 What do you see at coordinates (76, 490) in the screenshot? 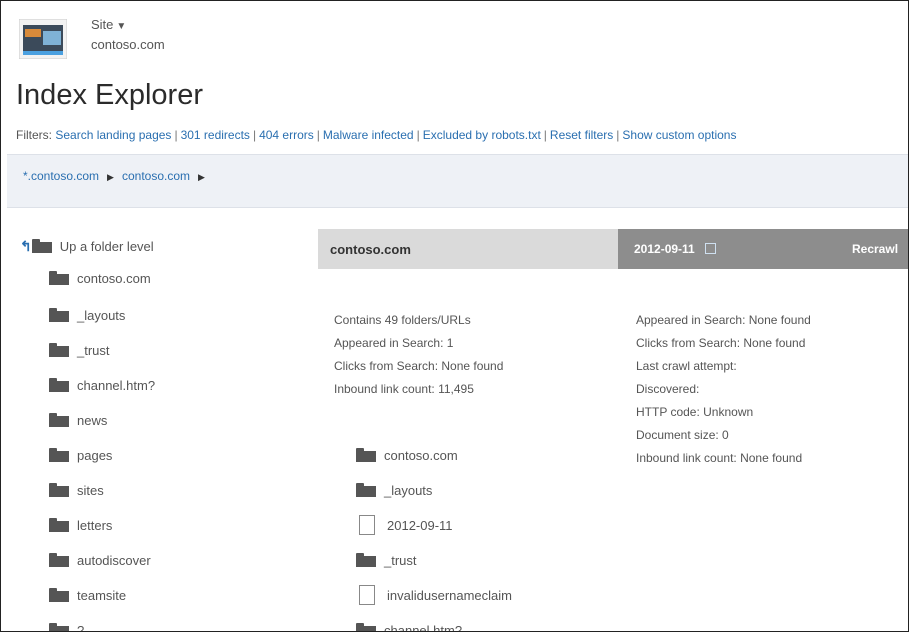
I see `tree-item: sites` at bounding box center [76, 490].